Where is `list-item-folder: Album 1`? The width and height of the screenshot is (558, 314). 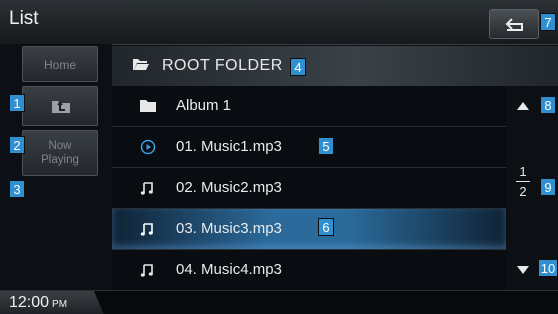 list-item-folder: Album 1 is located at coordinates (309, 106).